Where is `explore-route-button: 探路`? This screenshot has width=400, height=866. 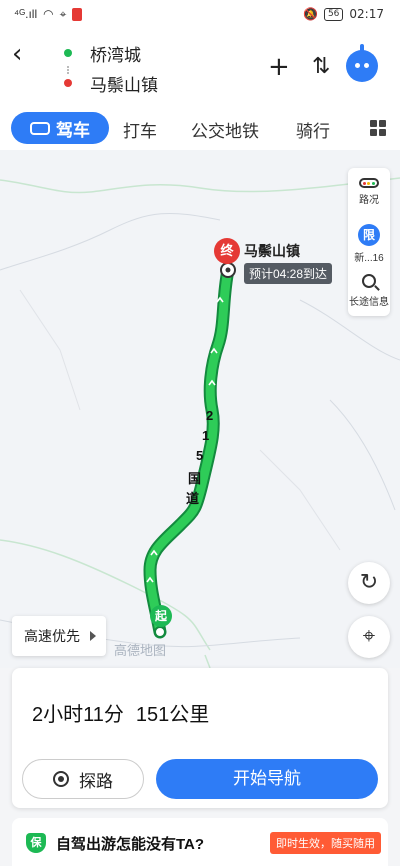
explore-route-button: 探路 is located at coordinates (83, 779).